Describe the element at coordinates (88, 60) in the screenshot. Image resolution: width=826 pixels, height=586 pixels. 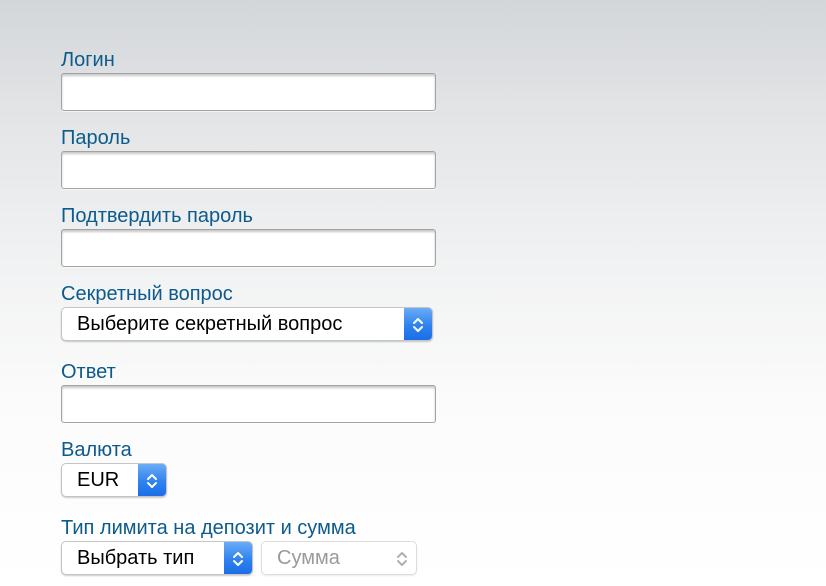
I see `login-label: Логин` at that location.